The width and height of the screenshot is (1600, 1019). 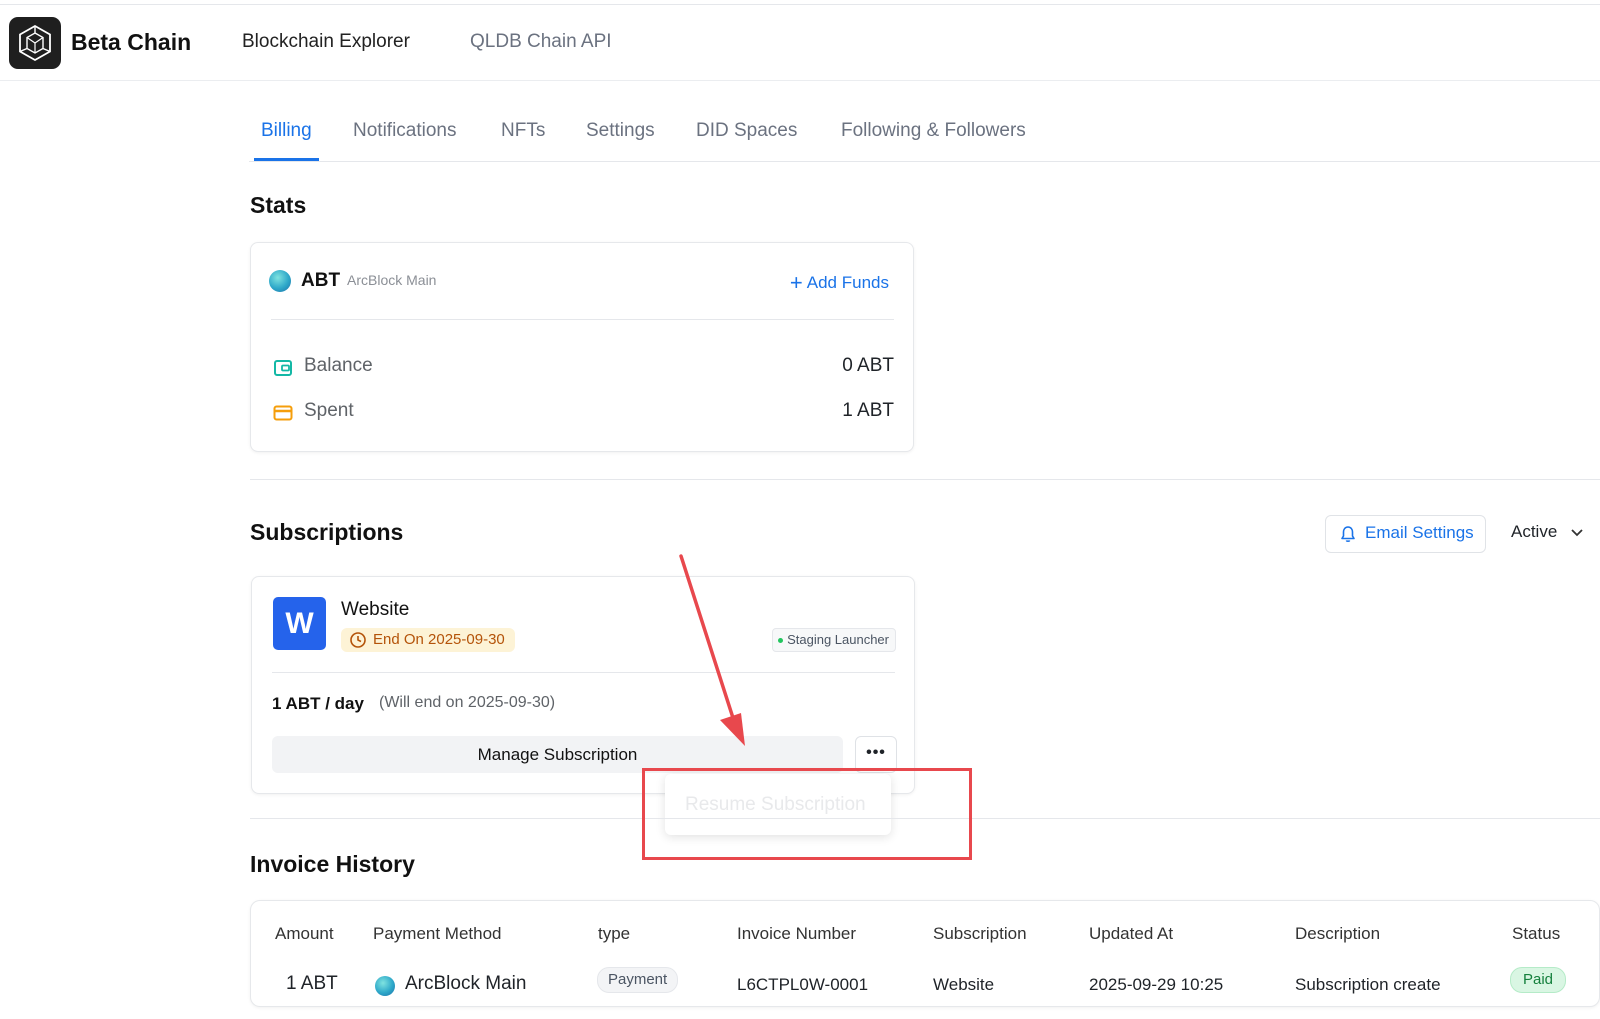 What do you see at coordinates (439, 639) in the screenshot?
I see `end-date-text: End On 2025-09-30` at bounding box center [439, 639].